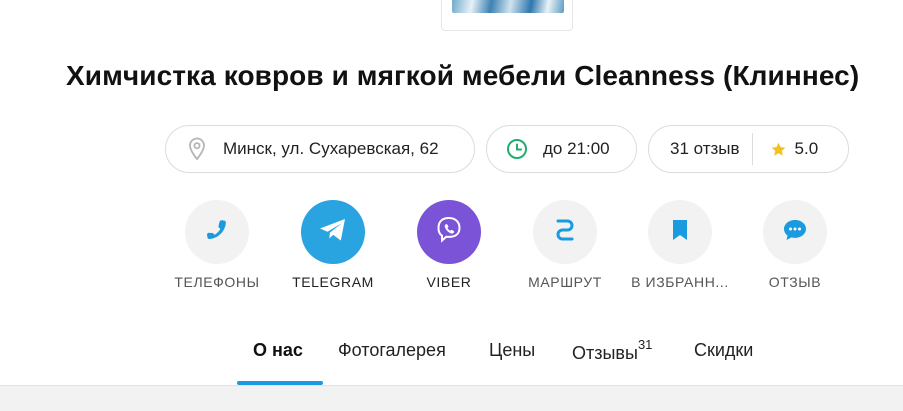 Image resolution: width=903 pixels, height=411 pixels. I want to click on address-chip: Минск, ул. Сухаревская, 62, so click(320, 149).